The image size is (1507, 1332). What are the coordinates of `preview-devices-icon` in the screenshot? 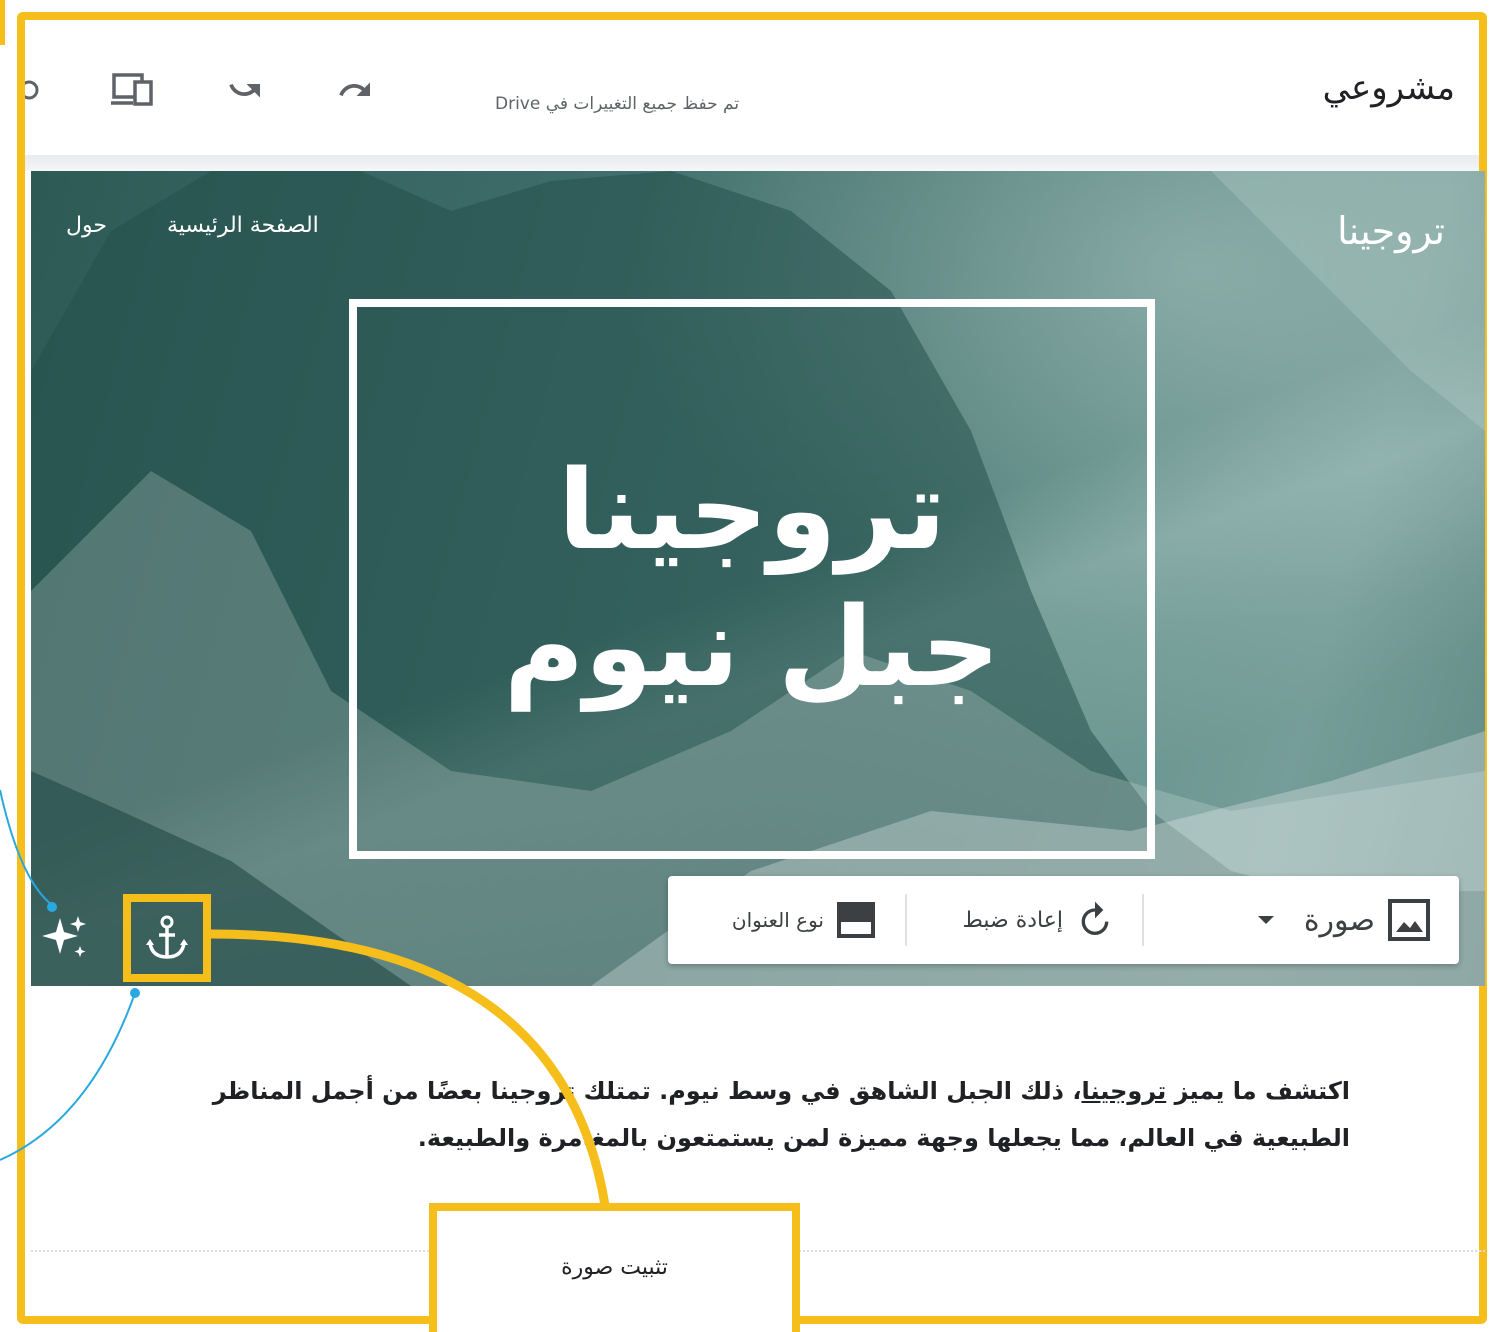 It's located at (133, 90).